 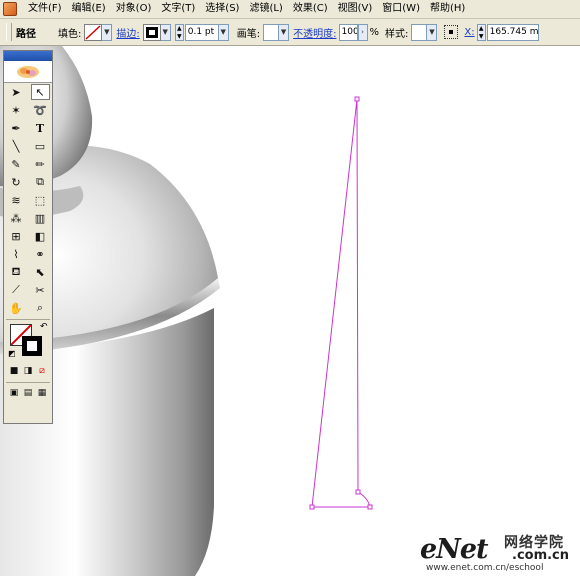 What do you see at coordinates (28, 56) in the screenshot?
I see `tools-panel-titlebar` at bounding box center [28, 56].